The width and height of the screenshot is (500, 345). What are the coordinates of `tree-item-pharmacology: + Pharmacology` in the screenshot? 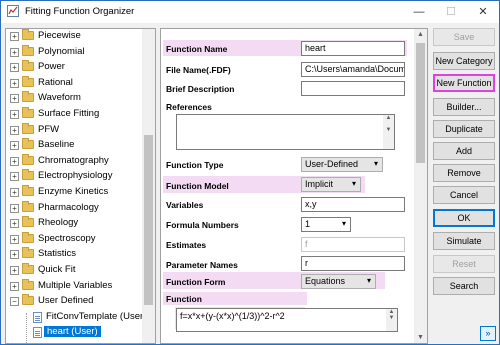 It's located at (74, 207).